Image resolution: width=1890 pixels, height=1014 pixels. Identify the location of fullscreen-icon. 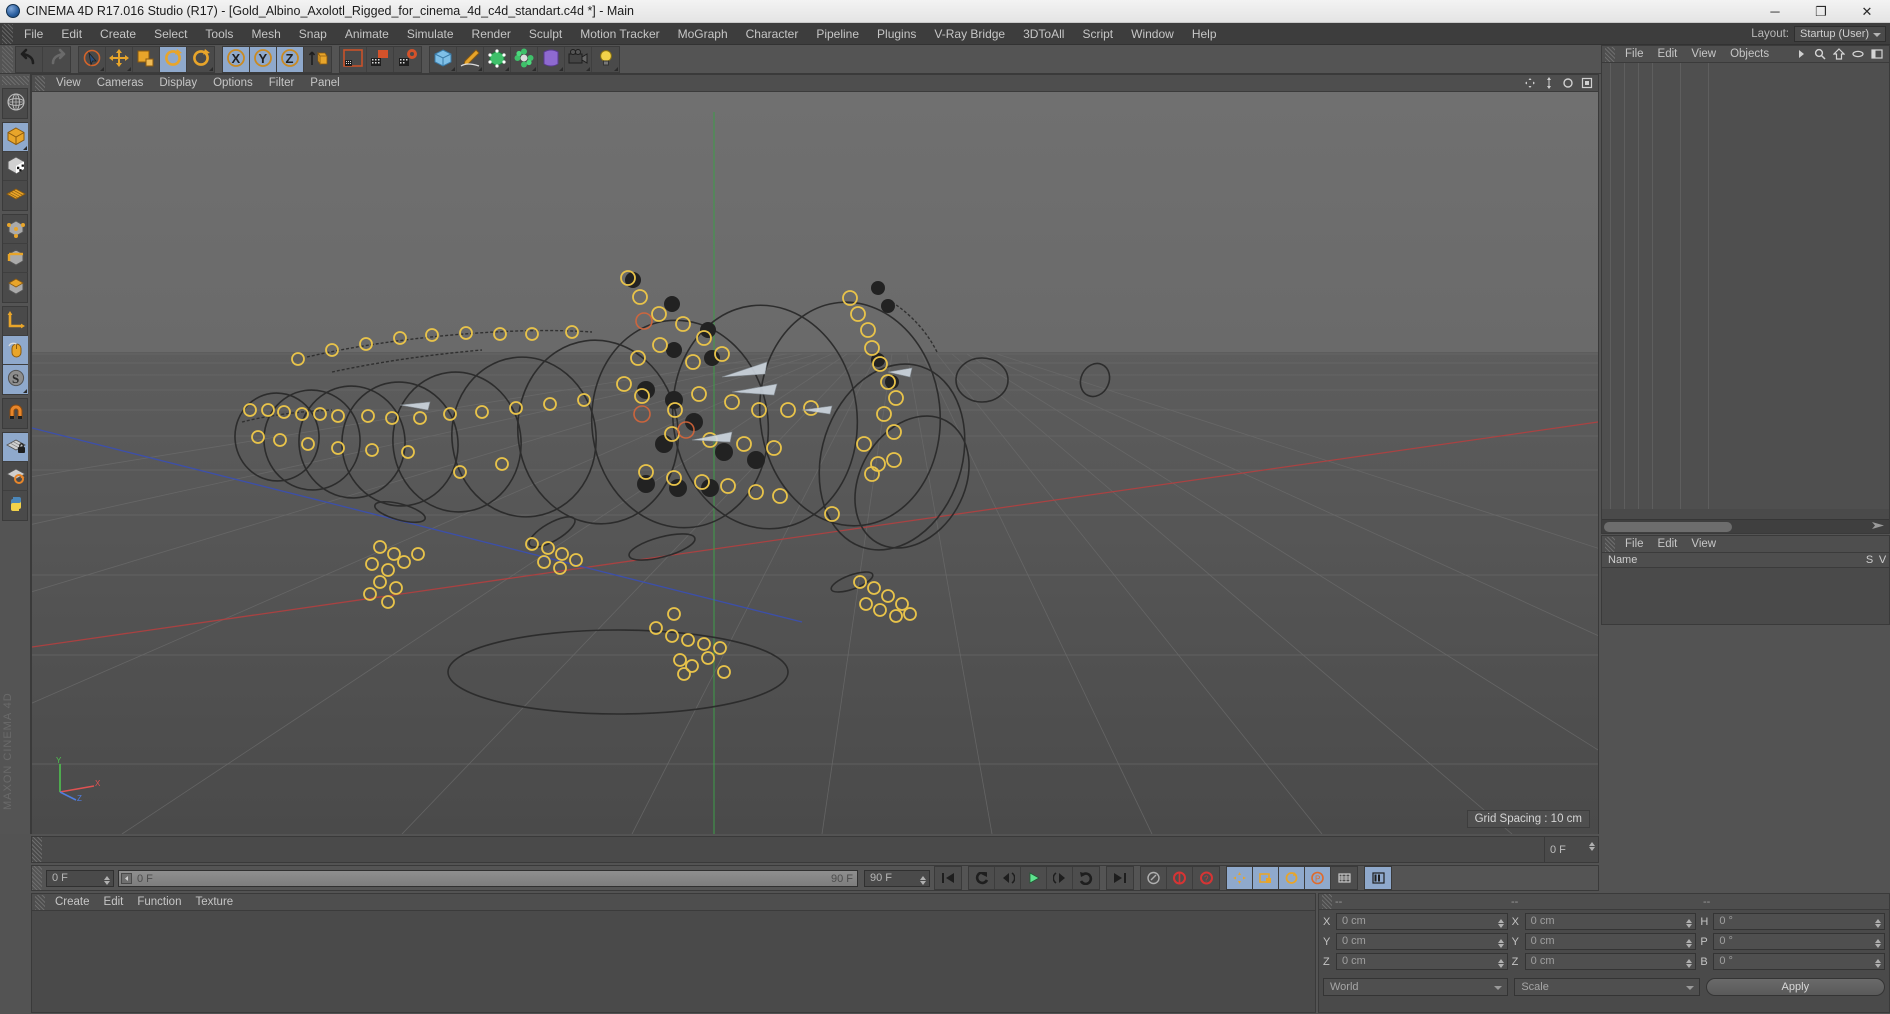
(1877, 54).